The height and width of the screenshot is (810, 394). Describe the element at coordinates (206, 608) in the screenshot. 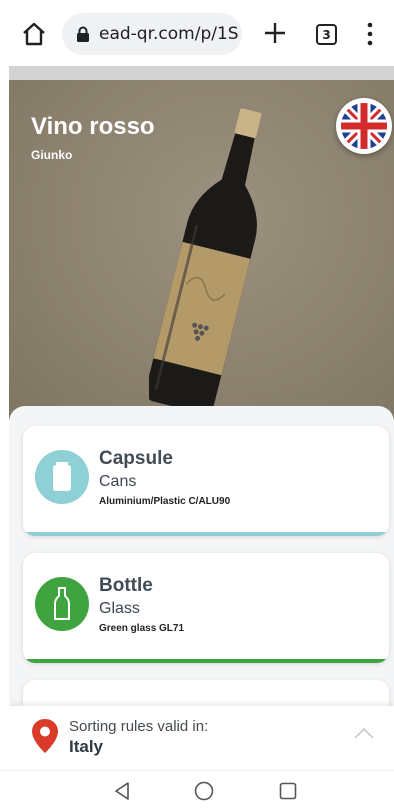

I see `component-card-bottle: Bottle Glass Green glass GL71` at that location.